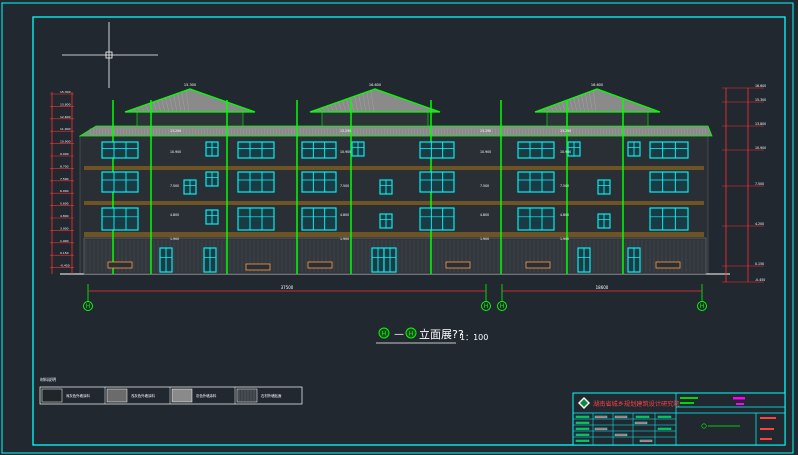 The width and height of the screenshot is (798, 455). Describe the element at coordinates (64, 216) in the screenshot. I see `left-elevation-label: 4.800` at that location.